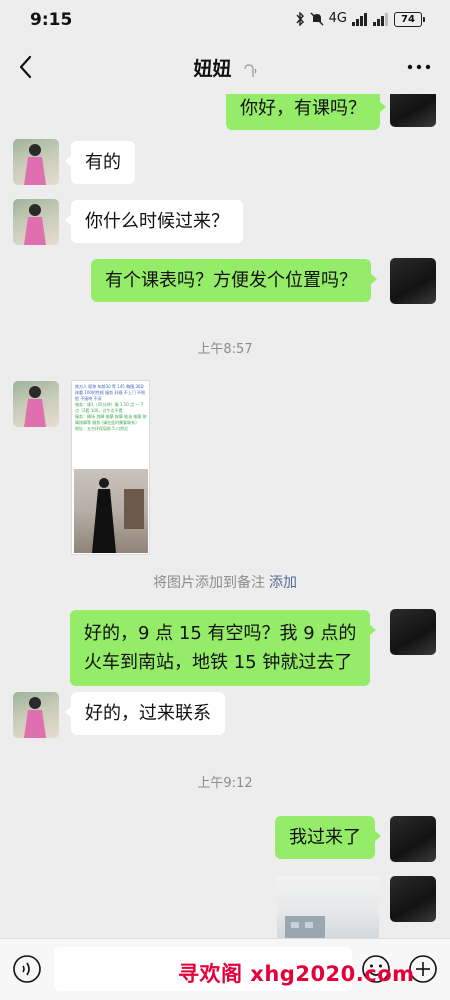  I want to click on bluetooth-icon, so click(300, 19).